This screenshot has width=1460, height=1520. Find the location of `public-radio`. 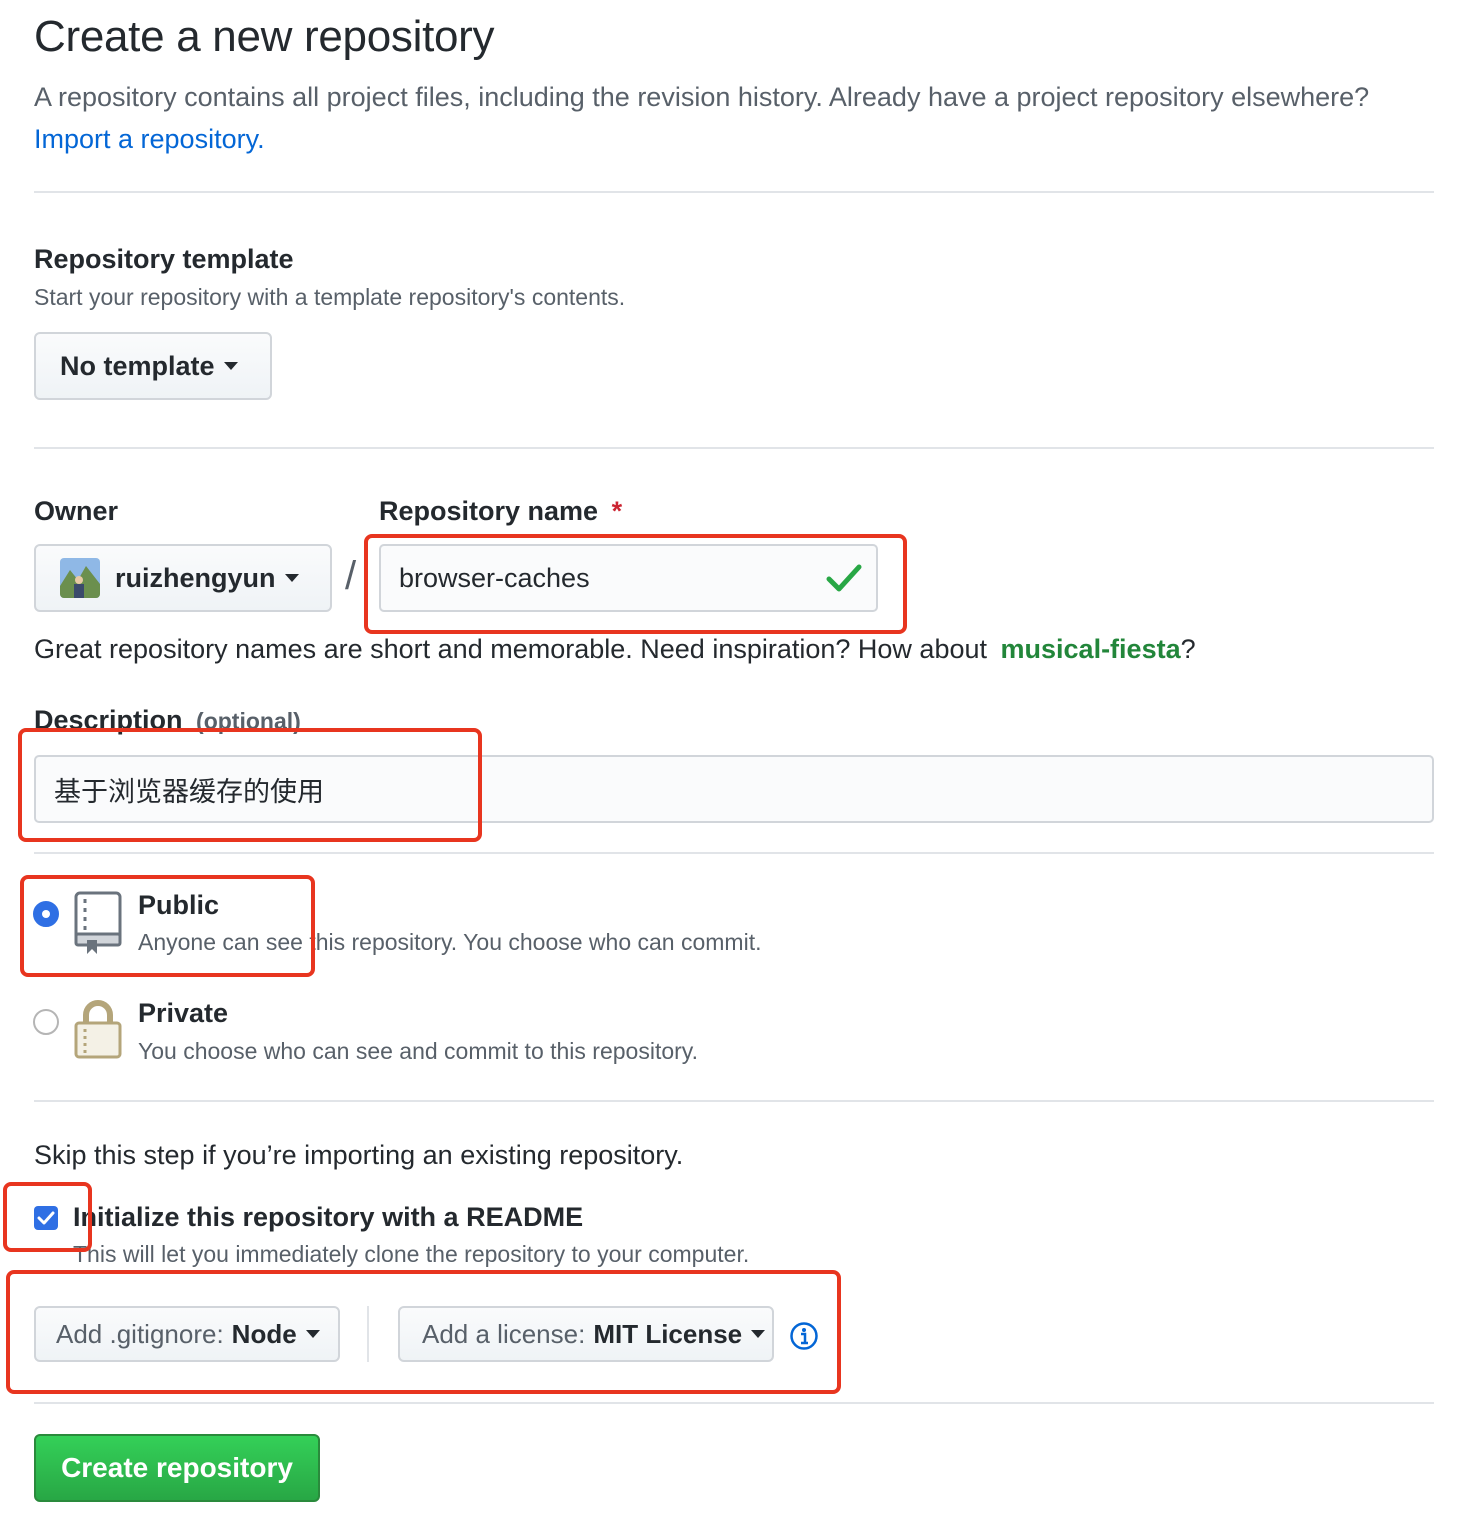

public-radio is located at coordinates (46, 914).